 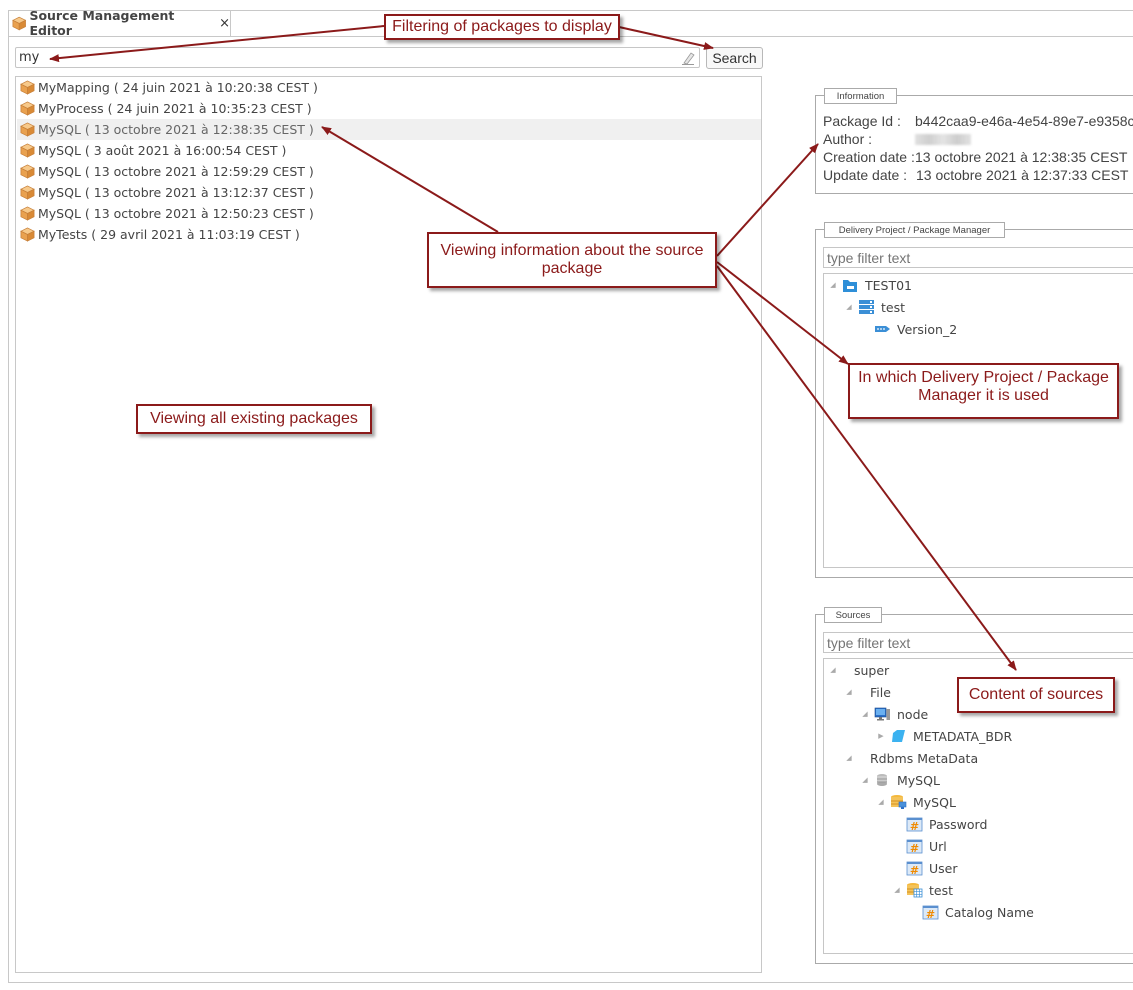 I want to click on tree-node-label: Version_2, so click(x=927, y=329).